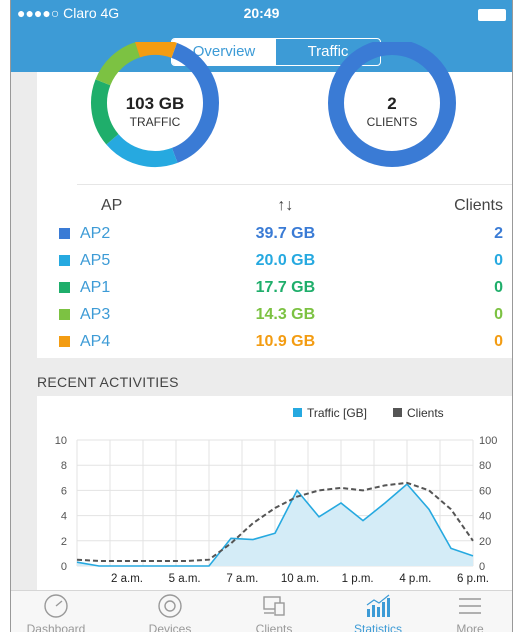 This screenshot has height=632, width=522. Describe the element at coordinates (64, 517) in the screenshot. I see `y-left-tick: 4` at that location.